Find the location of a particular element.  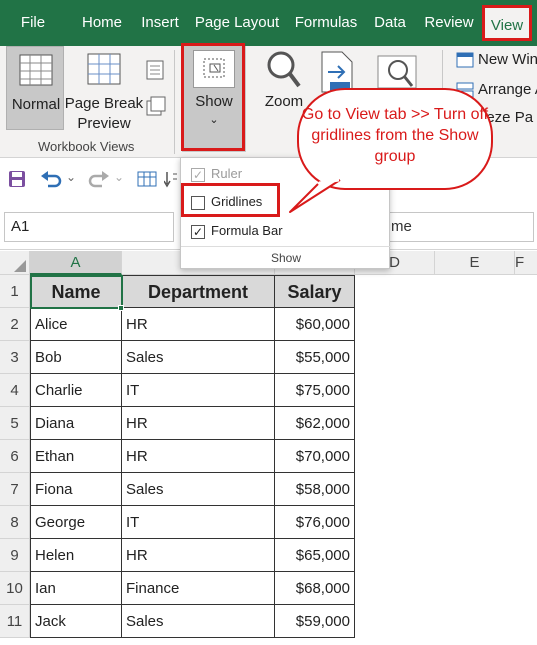

show-group-label: Show is located at coordinates (286, 257).